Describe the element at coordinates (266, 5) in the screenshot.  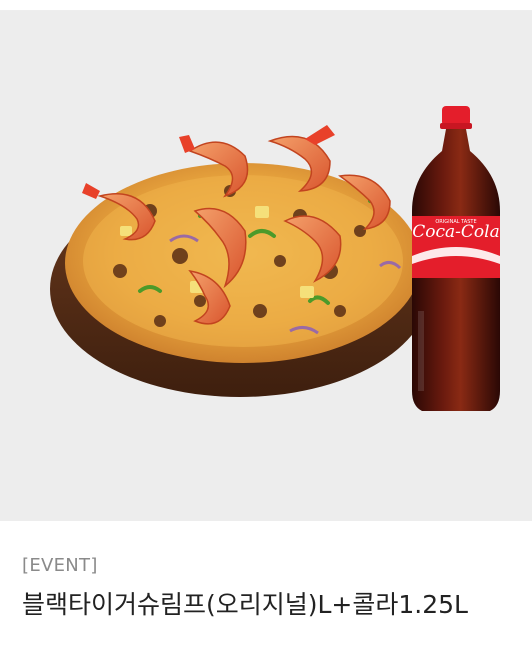
I see `top-divider` at that location.